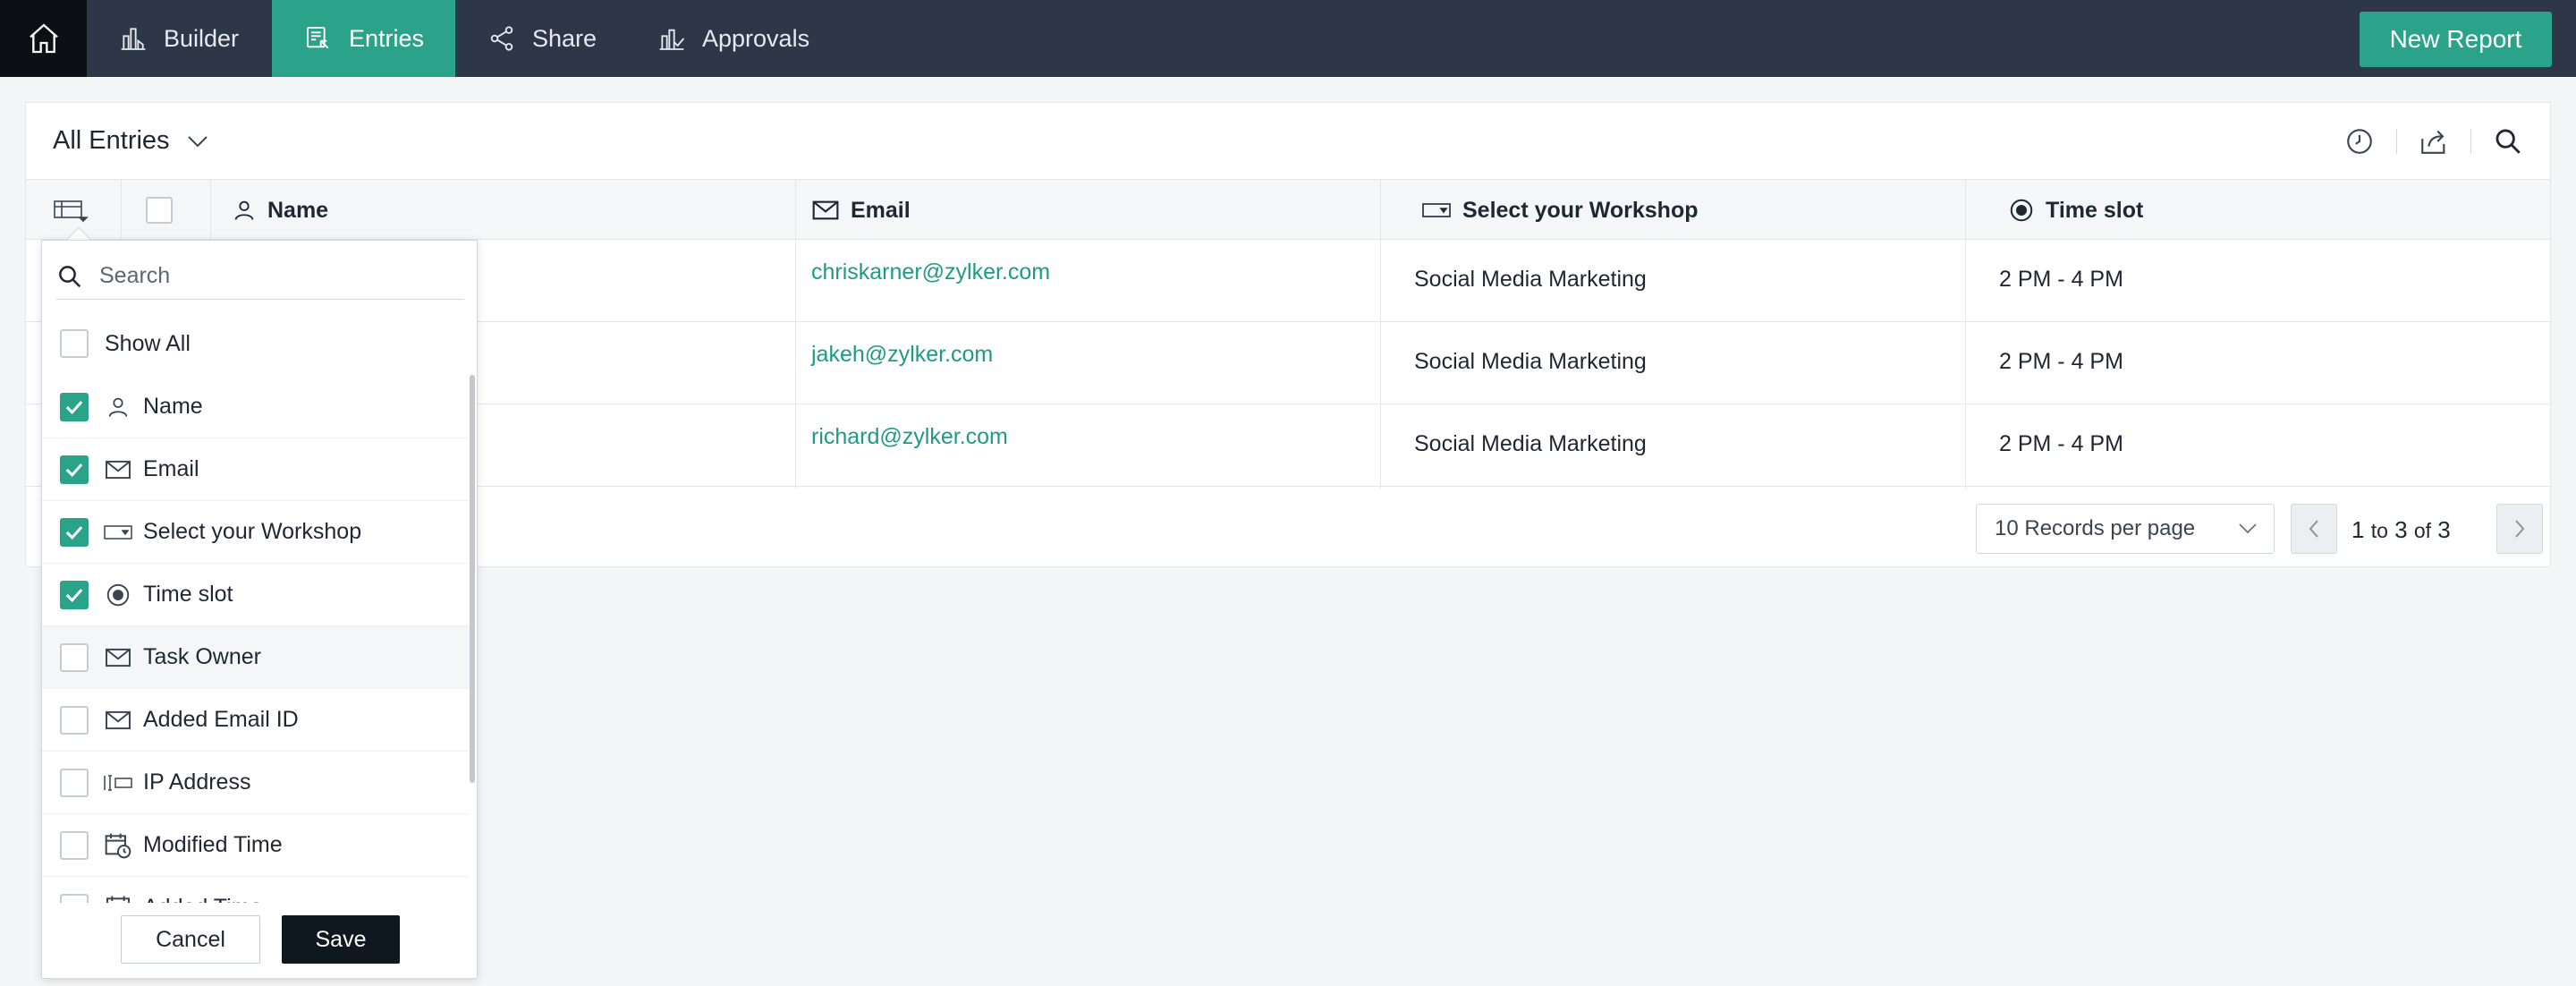  I want to click on row-email: richard@zylker.com, so click(909, 437).